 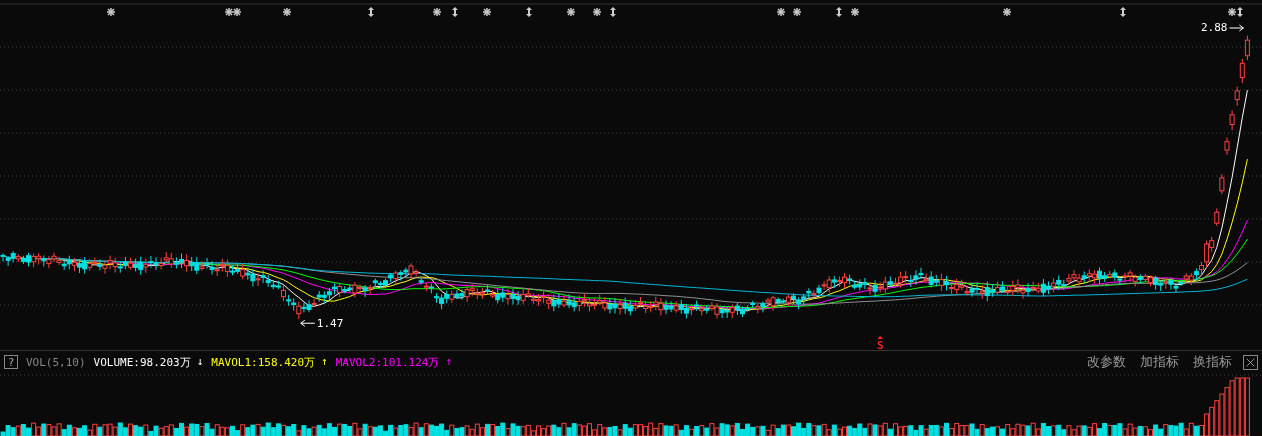 I want to click on legend-value: MAVOL1:158.420万, so click(x=263, y=362).